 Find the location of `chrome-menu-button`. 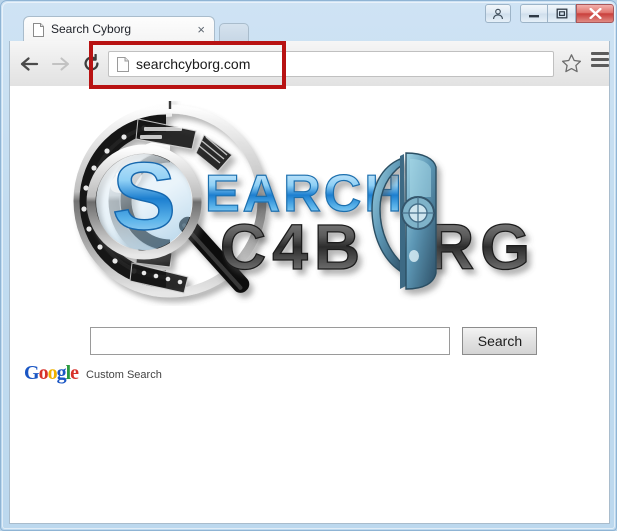

chrome-menu-button is located at coordinates (600, 61).